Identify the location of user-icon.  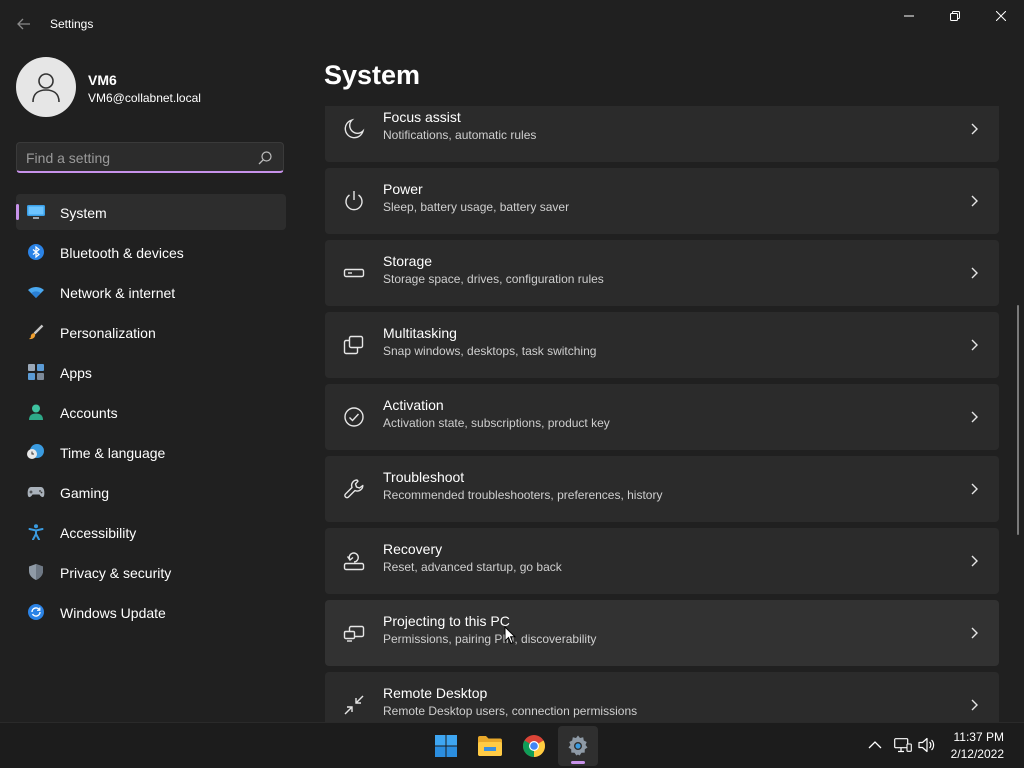
(46, 88).